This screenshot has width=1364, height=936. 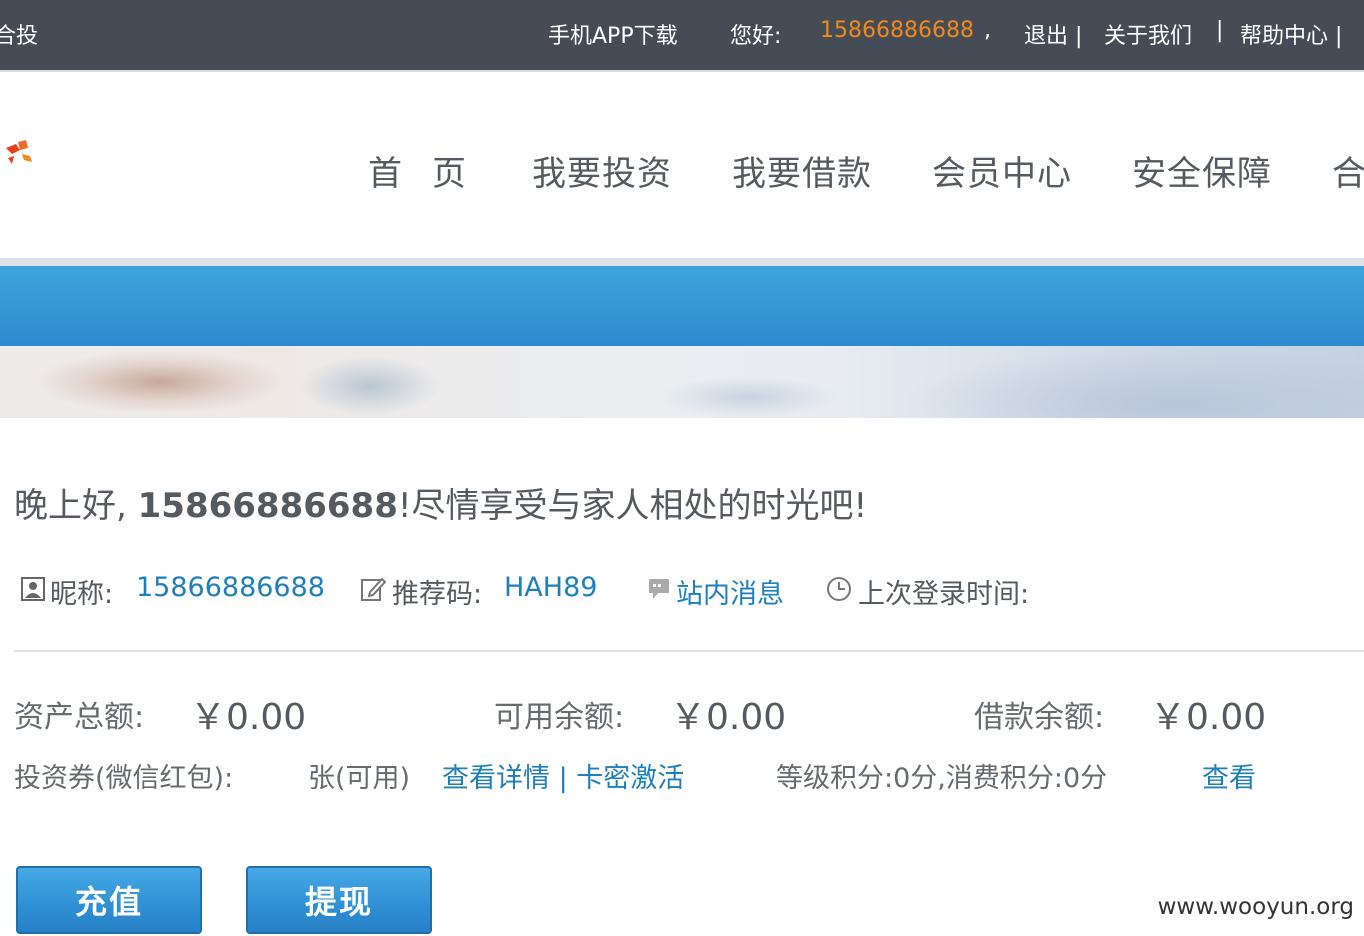 What do you see at coordinates (942, 778) in the screenshot?
I see `points-text: 等级积分:0分,消费积分:0分` at bounding box center [942, 778].